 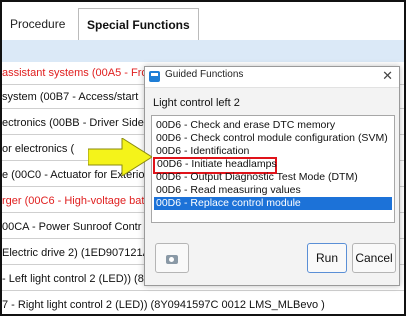 I want to click on pointer-arrow-icon, so click(x=120, y=157).